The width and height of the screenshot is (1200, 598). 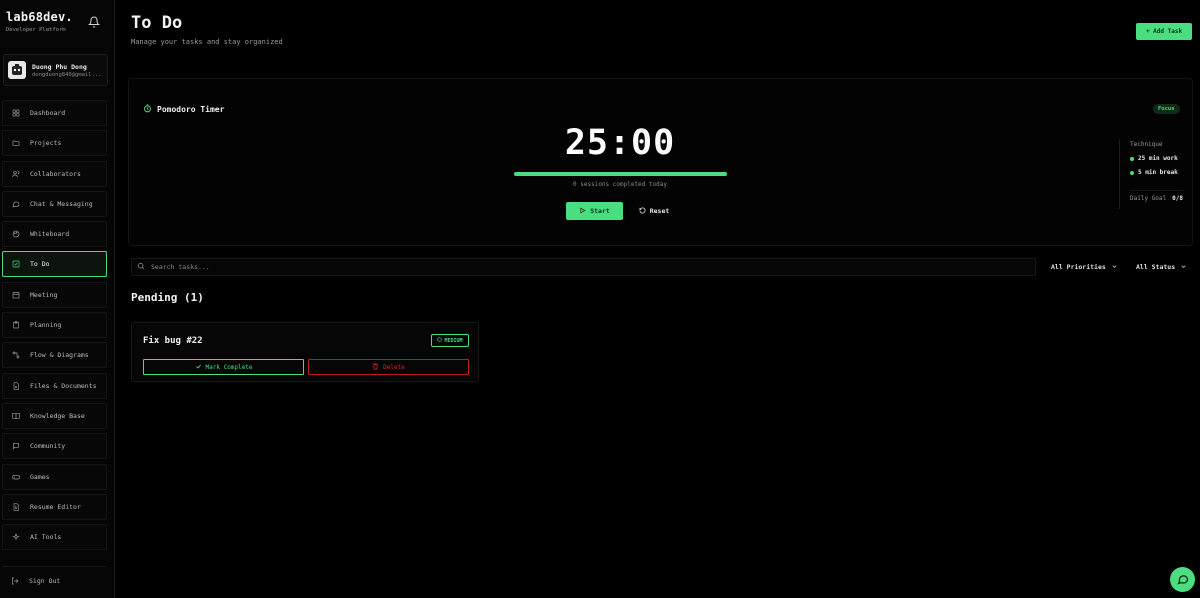 I want to click on page-subtitle: Manage your tasks and stay organized, so click(x=207, y=42).